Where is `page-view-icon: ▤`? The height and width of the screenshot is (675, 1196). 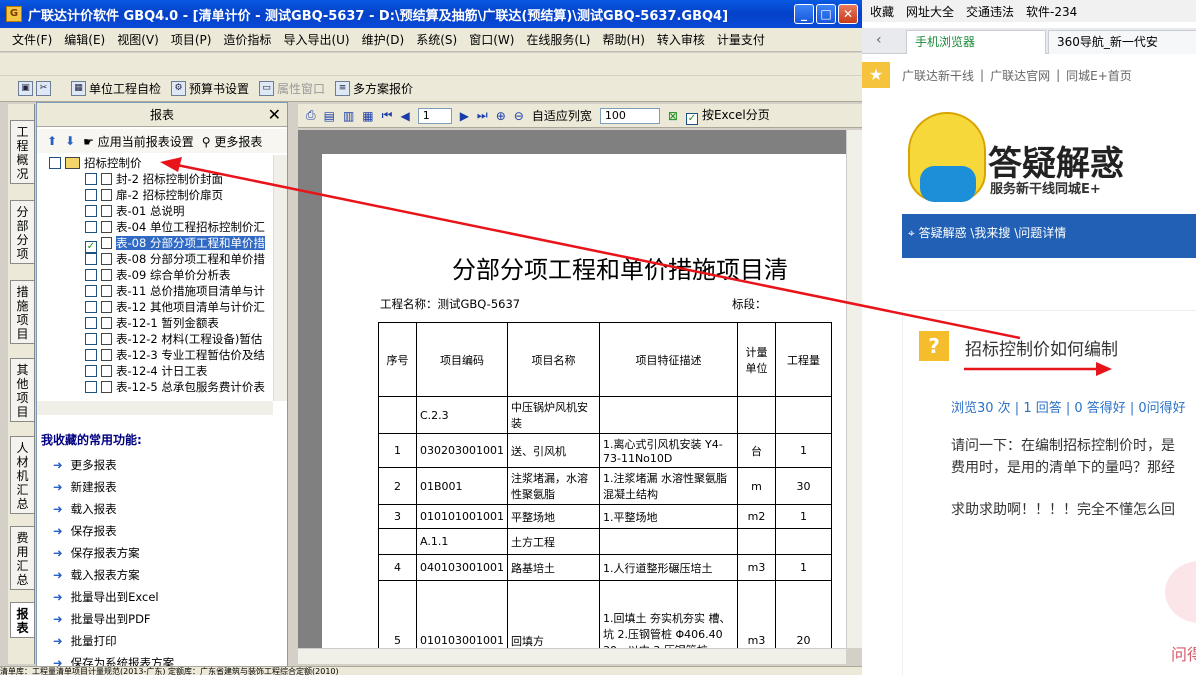 page-view-icon: ▤ is located at coordinates (329, 116).